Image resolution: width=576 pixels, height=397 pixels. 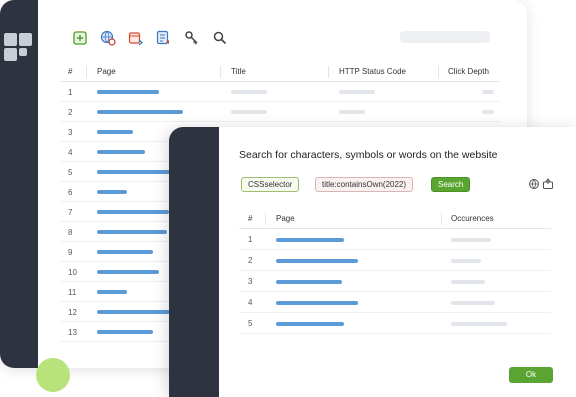 I want to click on ok-button: Ok, so click(x=531, y=375).